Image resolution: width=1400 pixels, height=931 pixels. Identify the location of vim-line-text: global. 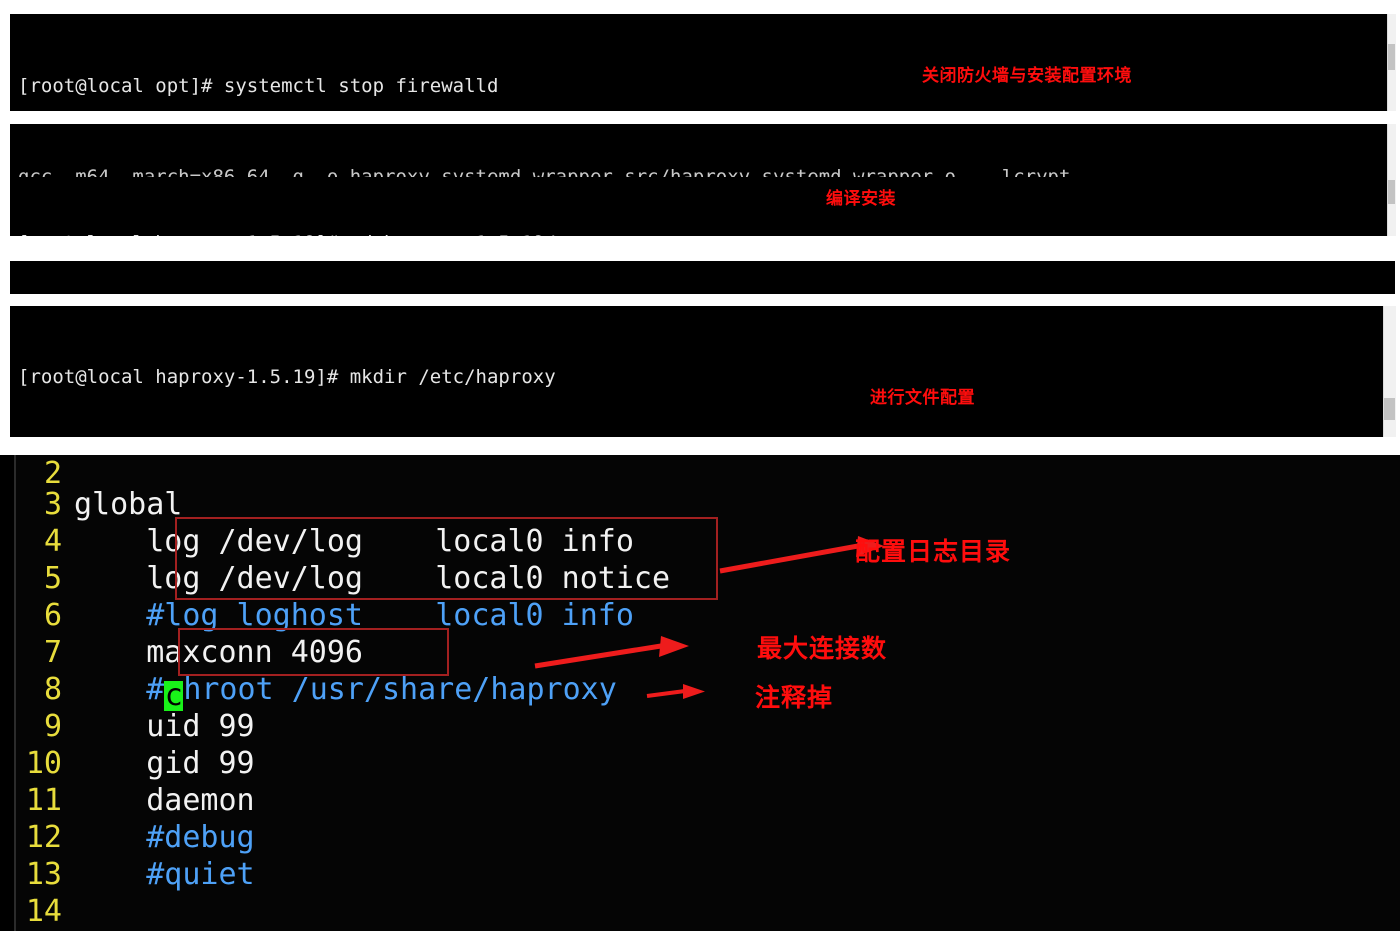
(128, 504).